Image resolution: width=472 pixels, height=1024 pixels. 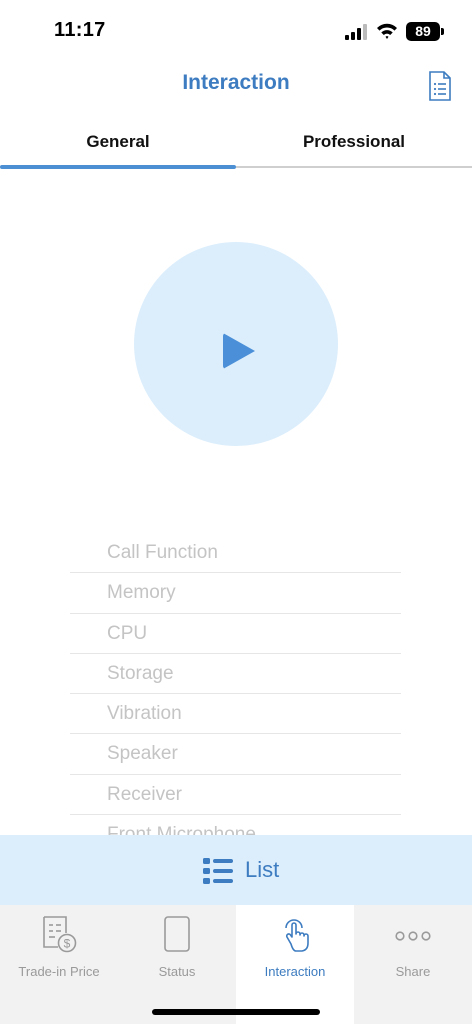 What do you see at coordinates (235, 754) in the screenshot?
I see `list-item: Speaker` at bounding box center [235, 754].